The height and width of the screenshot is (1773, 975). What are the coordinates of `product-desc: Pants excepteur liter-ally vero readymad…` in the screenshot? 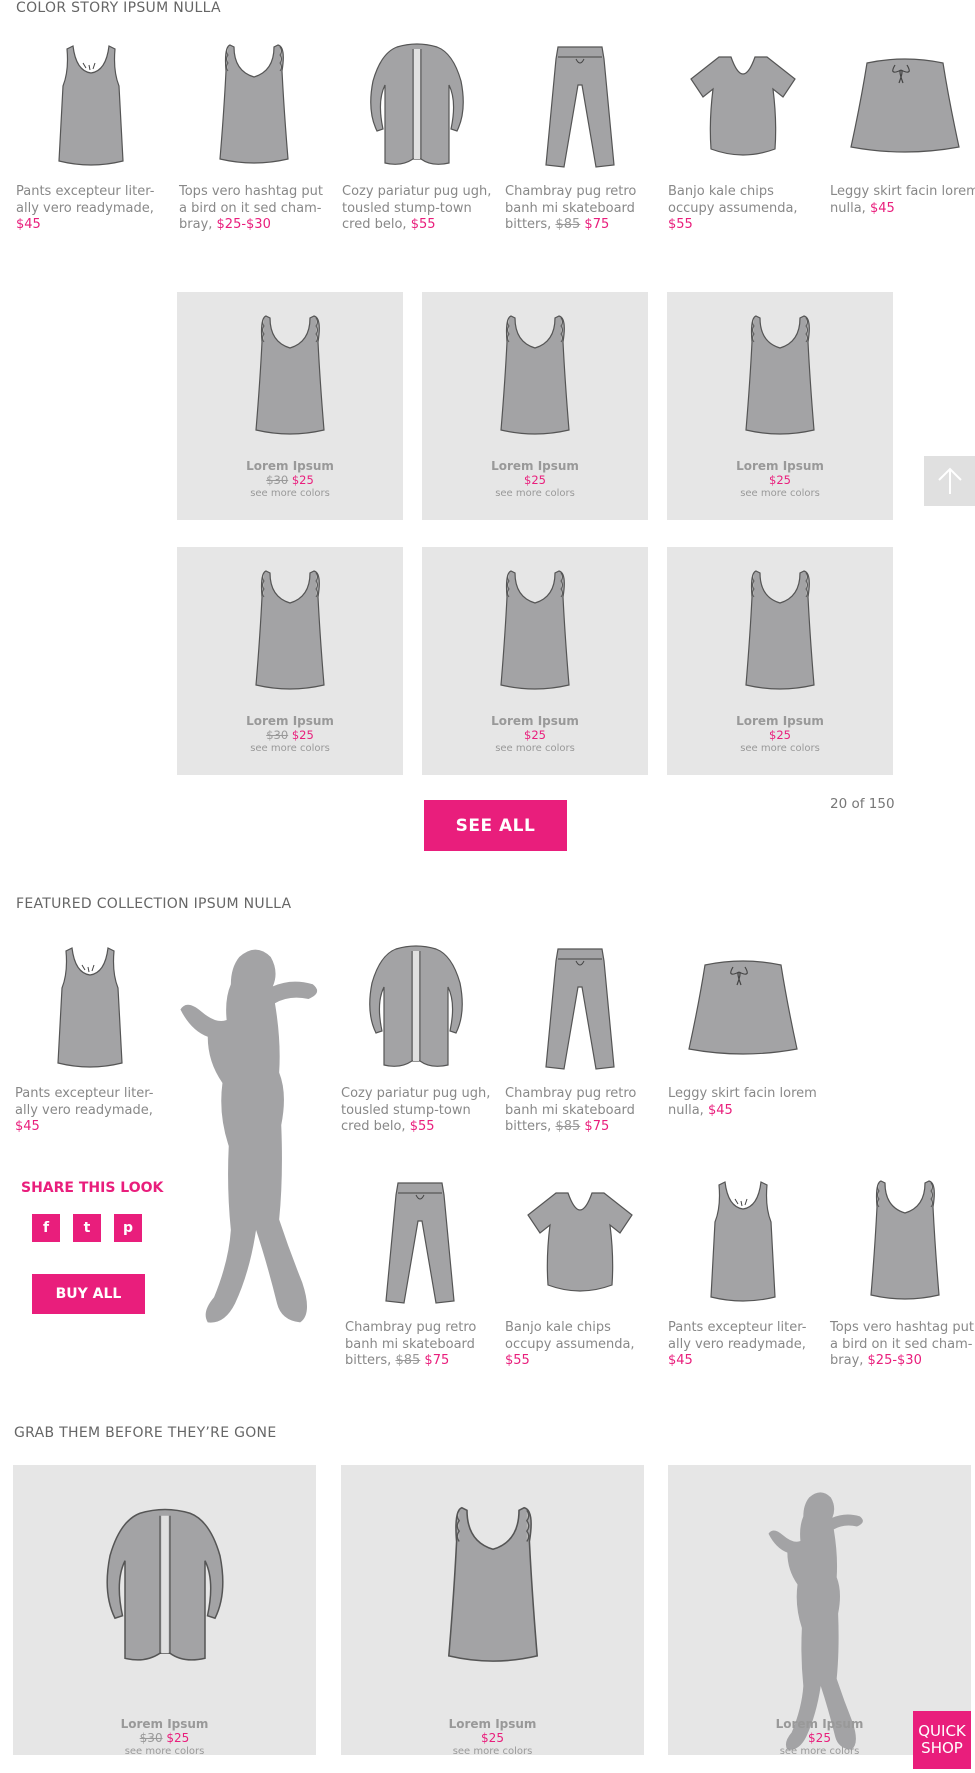 It's located at (84, 1102).